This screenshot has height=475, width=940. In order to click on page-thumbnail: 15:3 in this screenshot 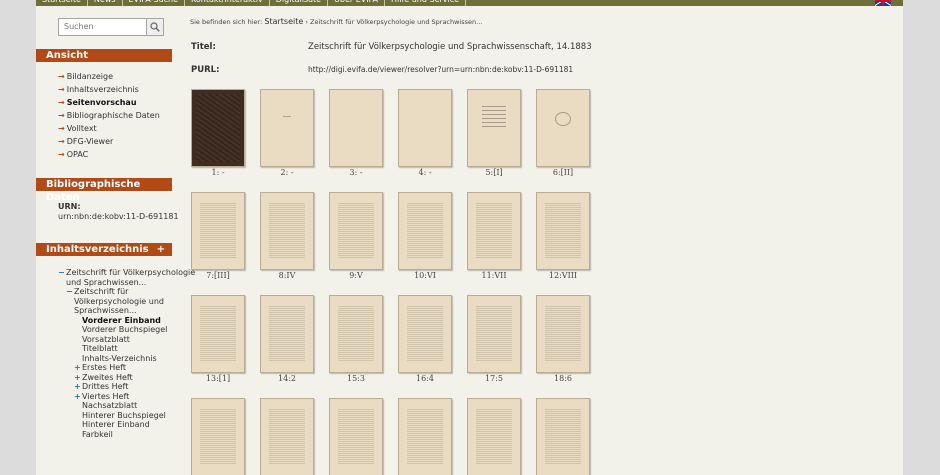, I will do `click(356, 339)`.